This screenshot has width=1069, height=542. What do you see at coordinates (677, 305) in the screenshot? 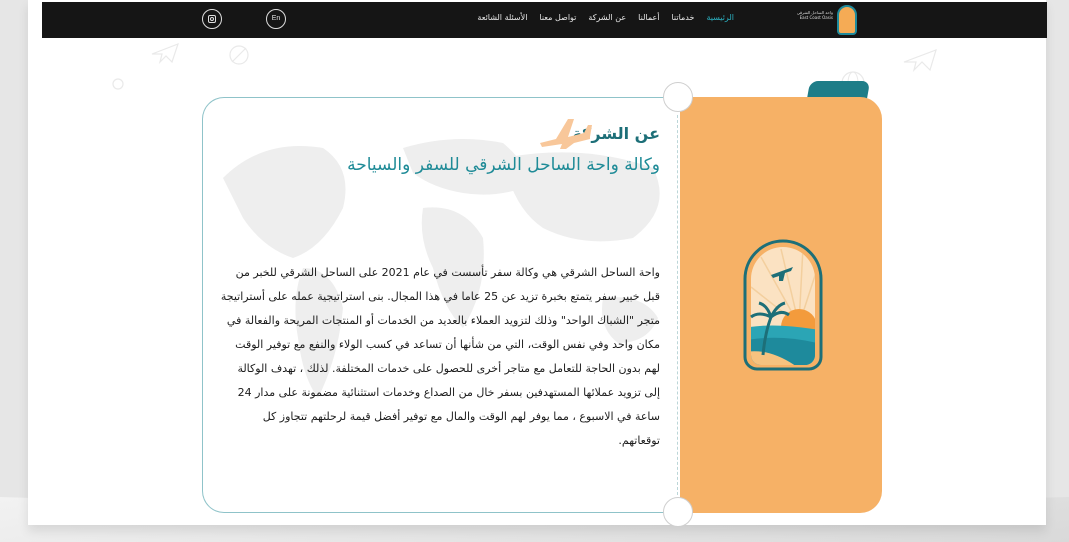
I see `ticket-perforation` at bounding box center [677, 305].